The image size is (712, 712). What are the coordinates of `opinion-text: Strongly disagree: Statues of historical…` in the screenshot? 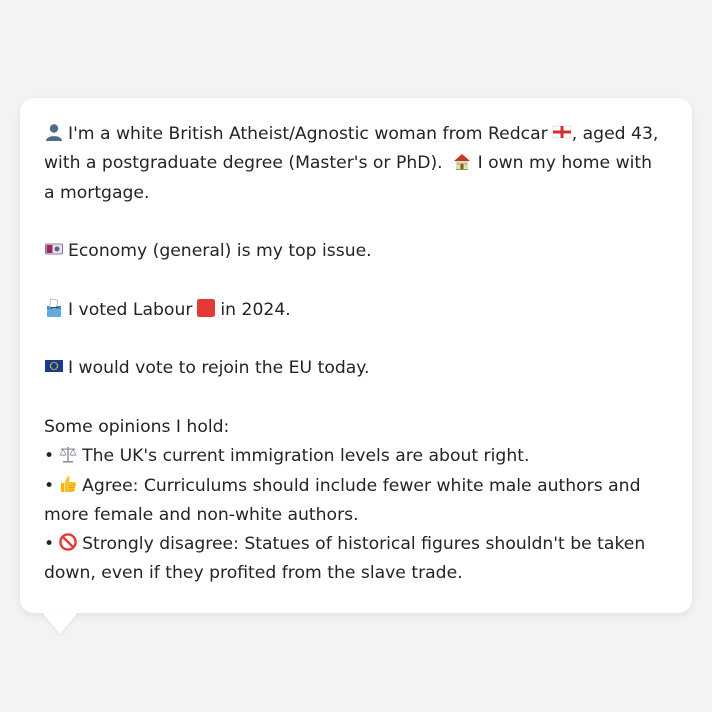 It's located at (345, 559).